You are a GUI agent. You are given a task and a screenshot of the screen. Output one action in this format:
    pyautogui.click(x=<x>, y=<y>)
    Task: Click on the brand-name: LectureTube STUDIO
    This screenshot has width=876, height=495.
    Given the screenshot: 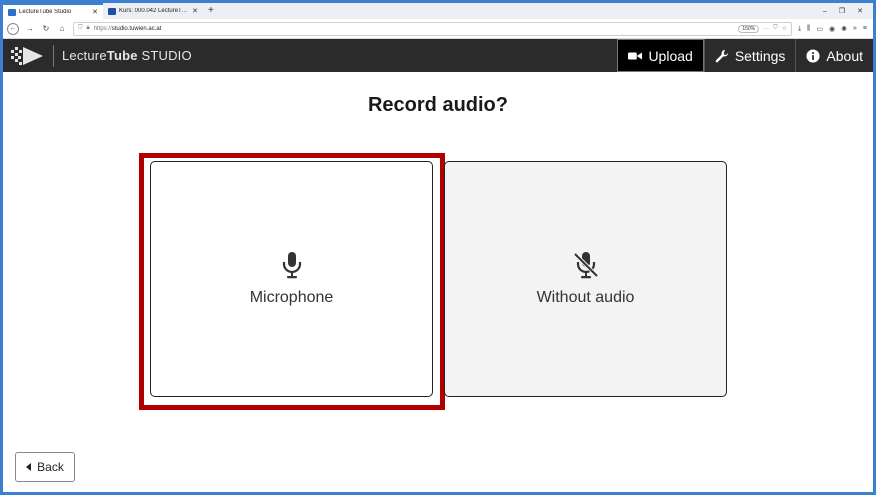 What is the action you would take?
    pyautogui.click(x=127, y=55)
    